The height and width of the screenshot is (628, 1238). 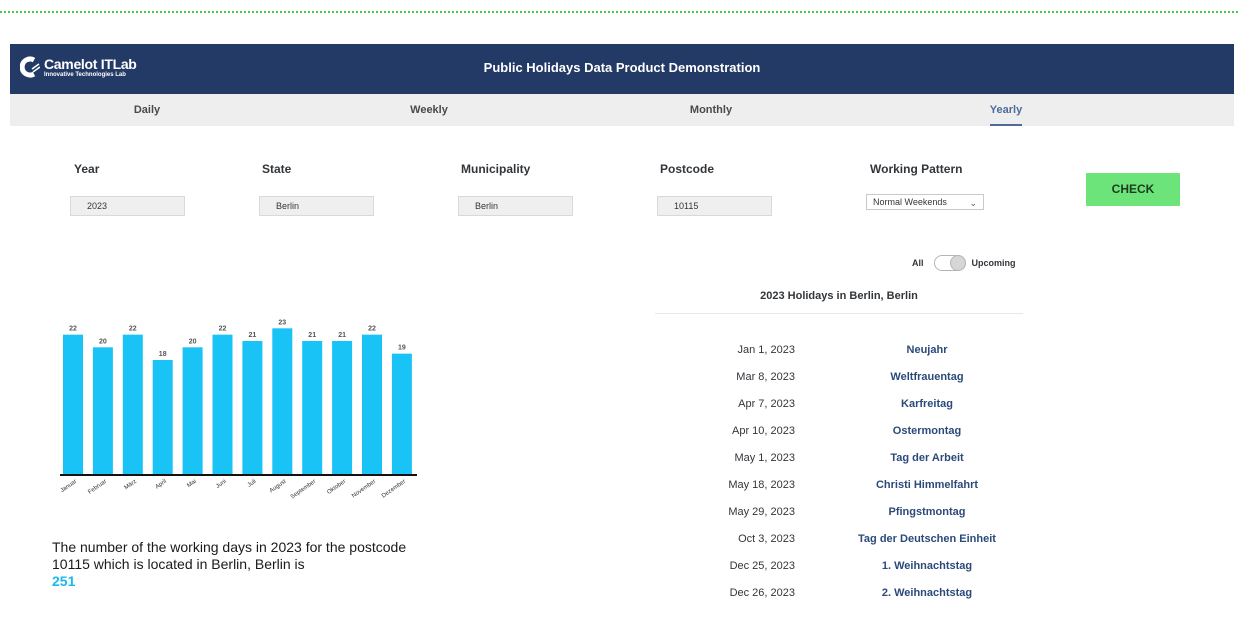 What do you see at coordinates (839, 296) in the screenshot?
I see `holidays-title: 2023 Holidays in Berlin, Berlin` at bounding box center [839, 296].